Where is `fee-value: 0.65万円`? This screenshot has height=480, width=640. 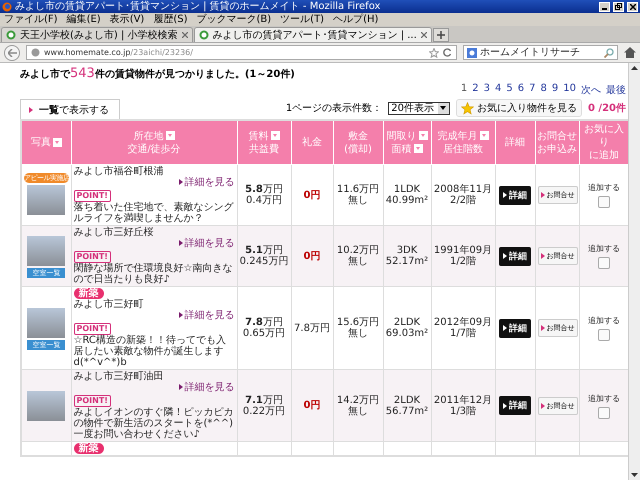
fee-value: 0.65万円 is located at coordinates (264, 333).